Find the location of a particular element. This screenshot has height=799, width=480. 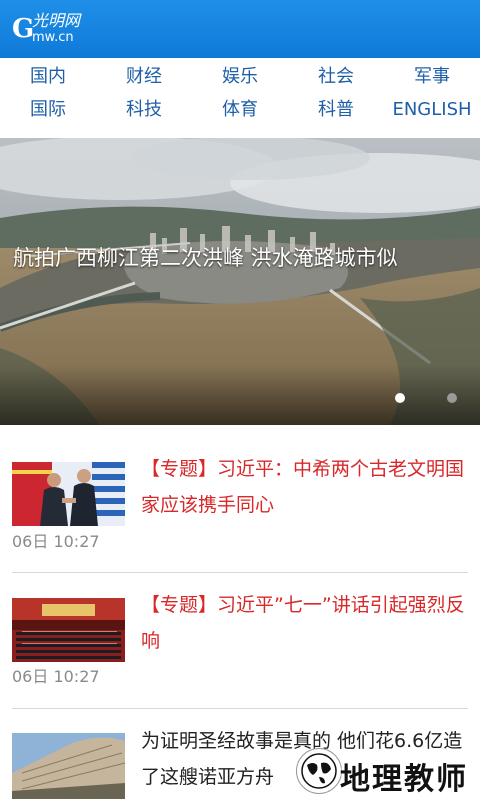

carousel-dot is located at coordinates (452, 398).